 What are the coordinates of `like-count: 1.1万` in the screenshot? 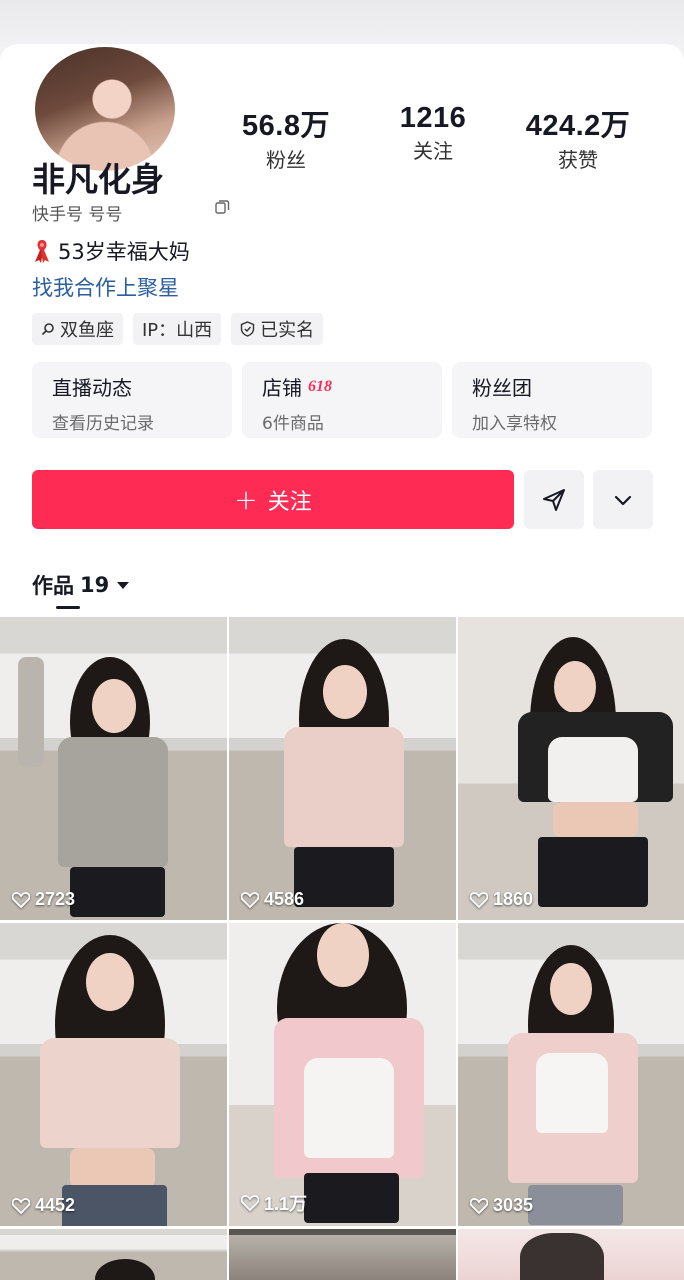 It's located at (274, 1203).